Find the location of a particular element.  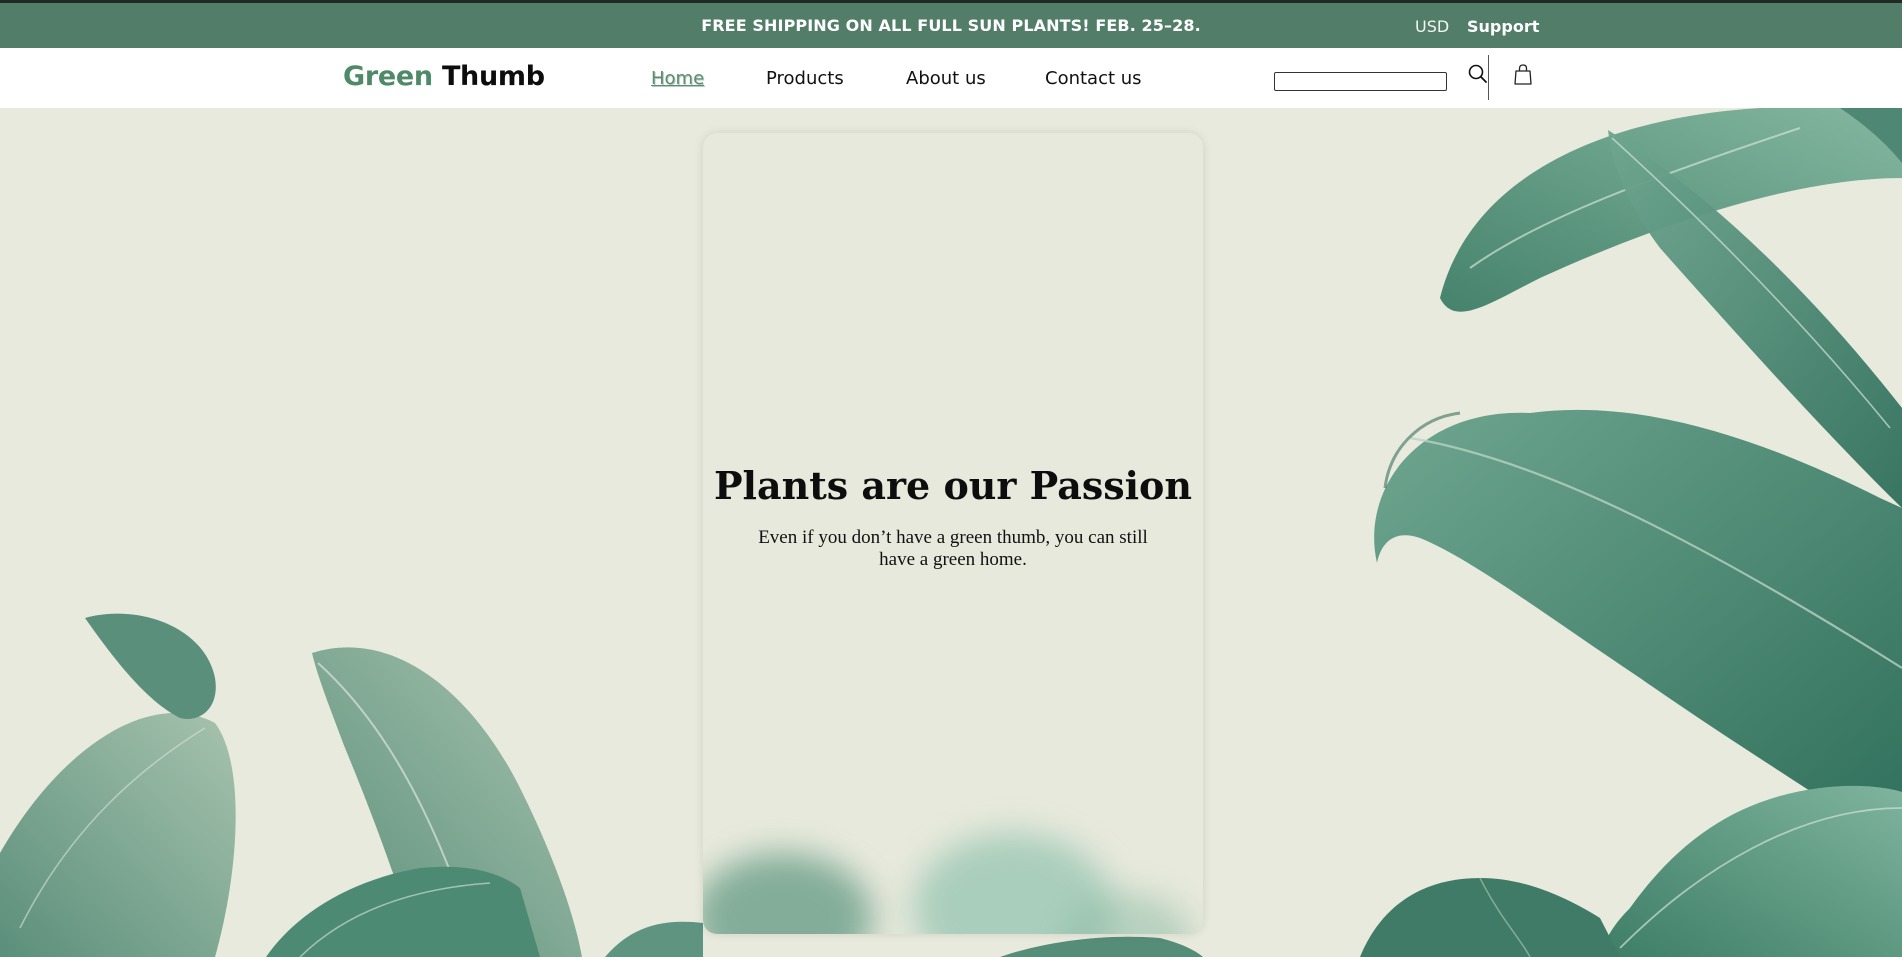

shopping-bag-icon is located at coordinates (1523, 74).